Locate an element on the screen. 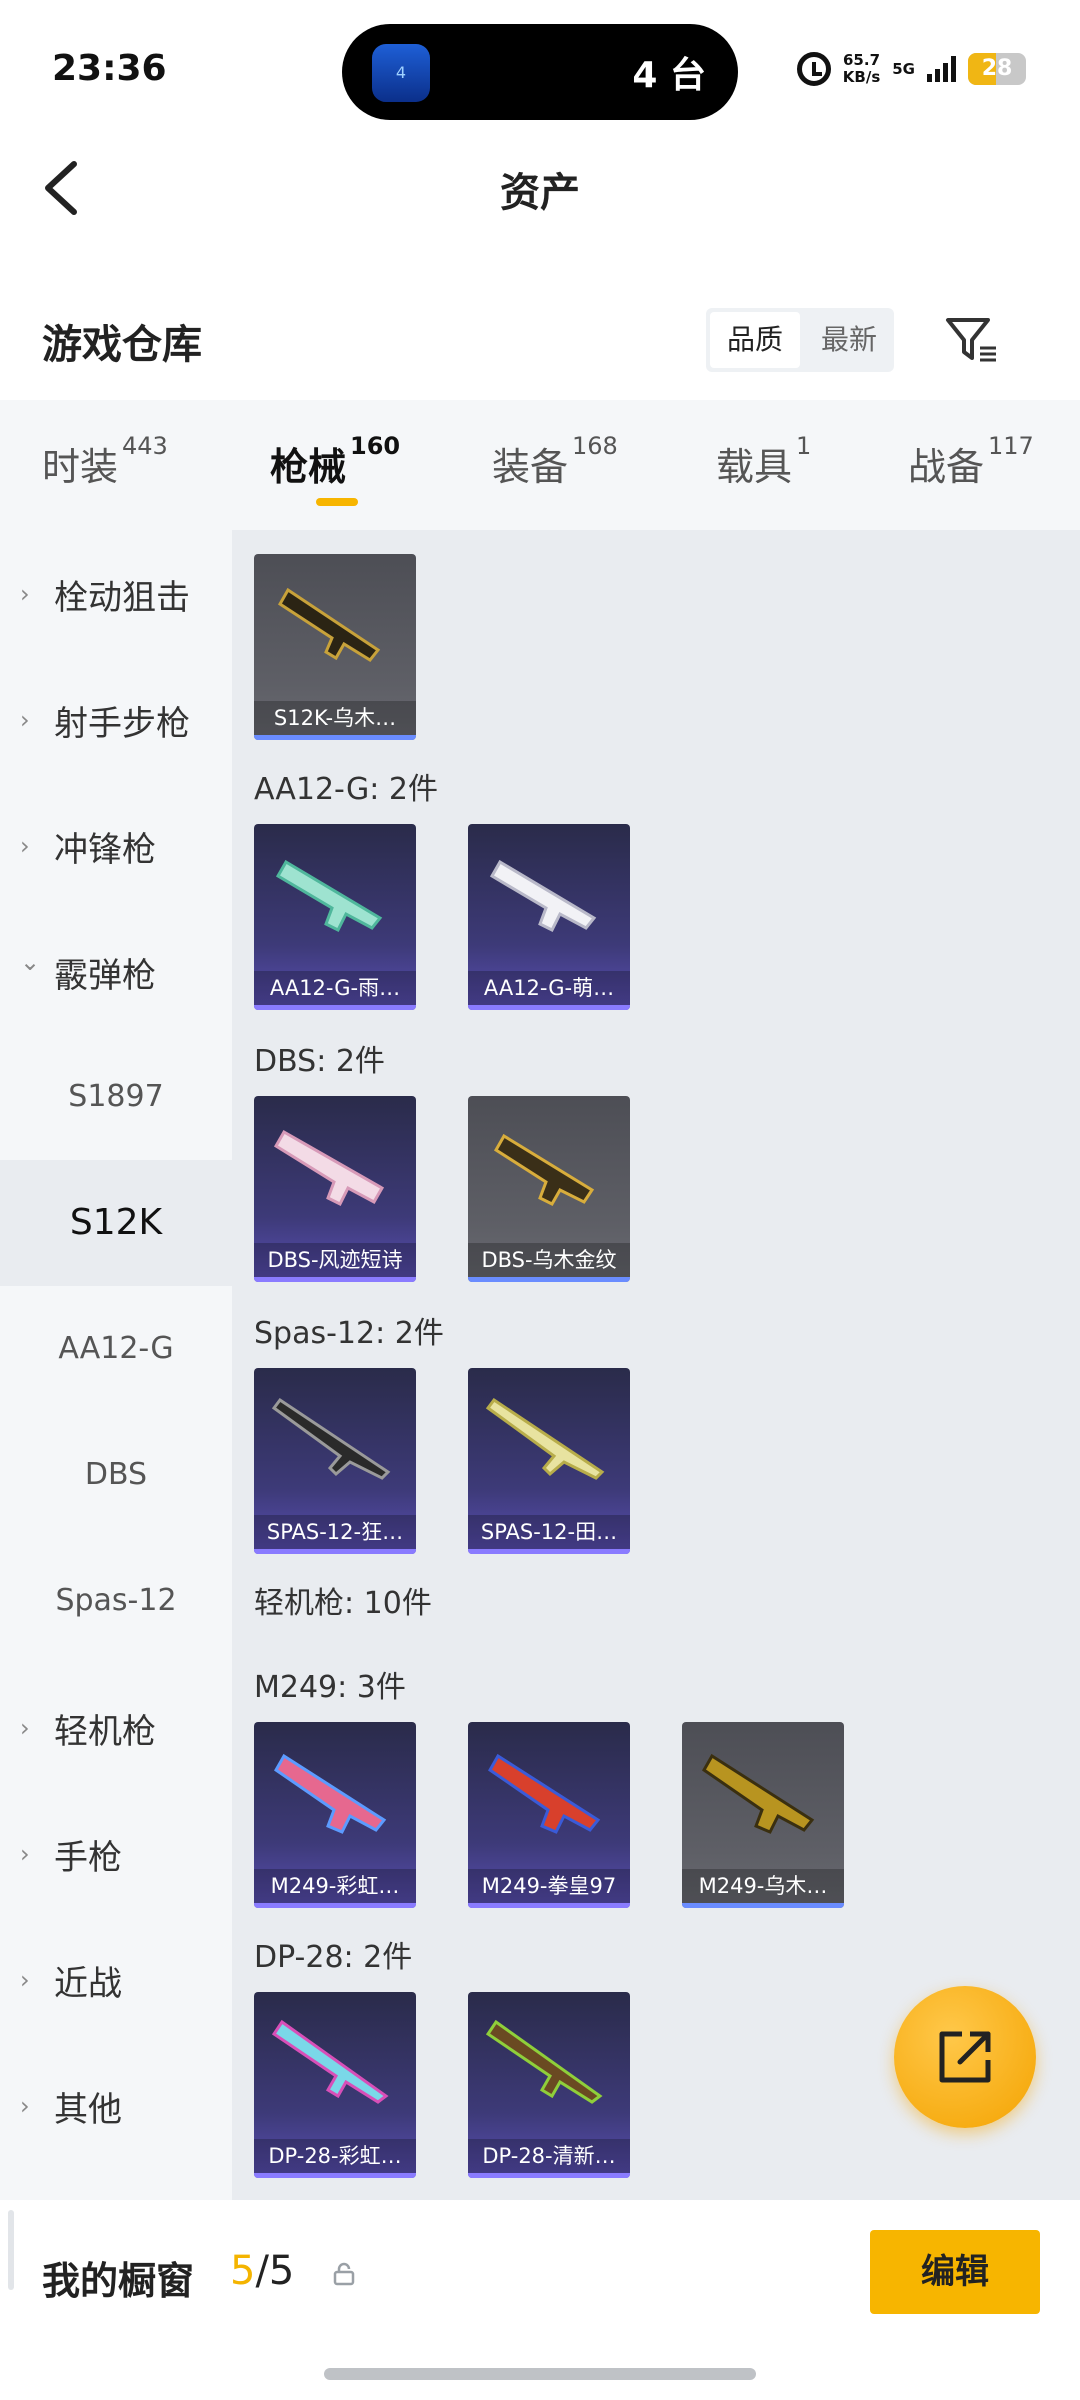 The width and height of the screenshot is (1080, 2400). sidebar-item-melee: › 近战 is located at coordinates (116, 1979).